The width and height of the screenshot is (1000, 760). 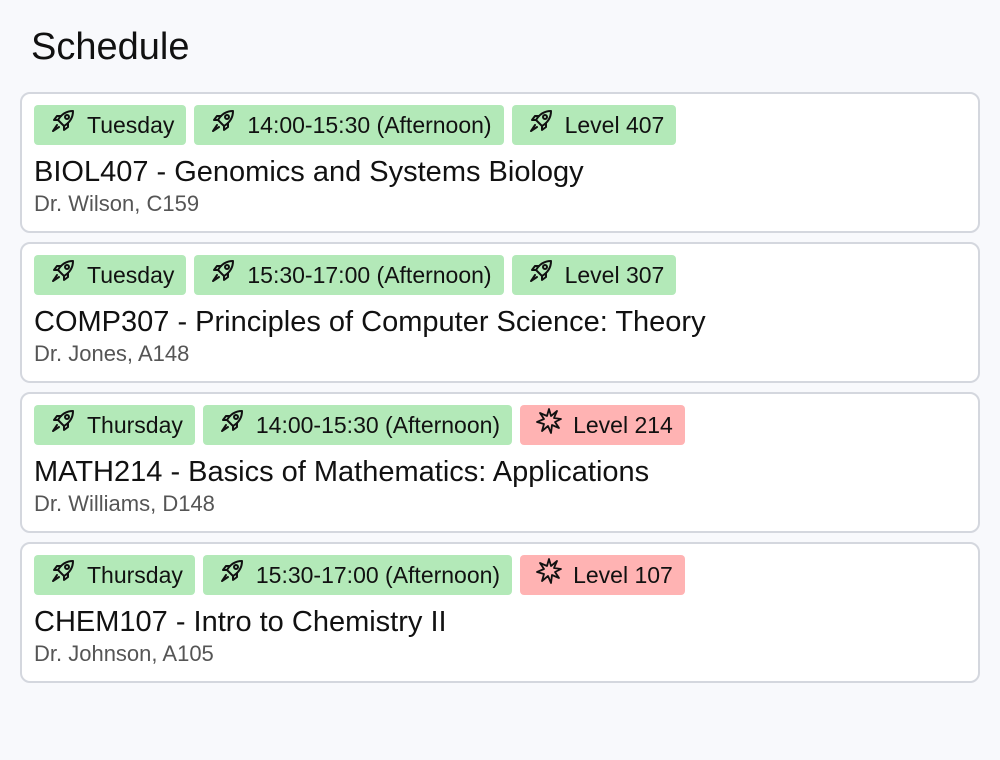 I want to click on course-instructor-room: Dr. Wilson, C159, so click(x=117, y=203).